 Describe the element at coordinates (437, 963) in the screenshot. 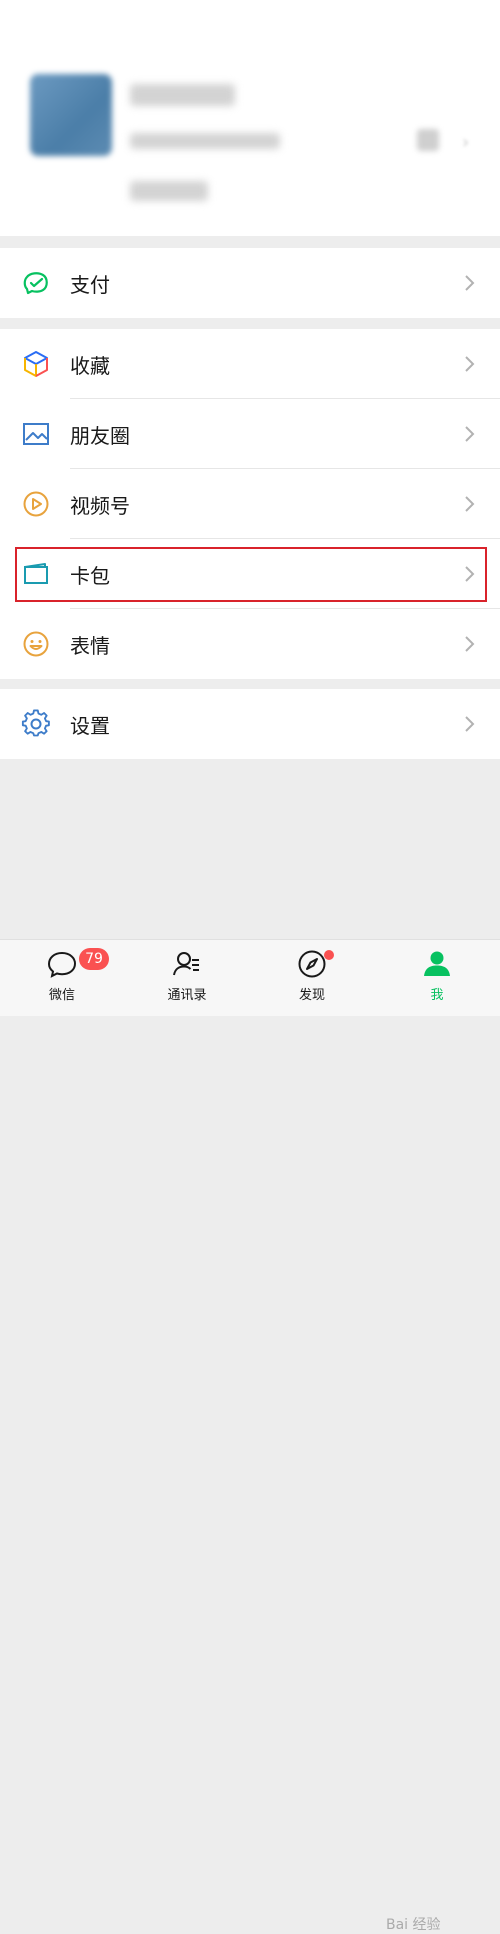

I see `person-icon` at that location.